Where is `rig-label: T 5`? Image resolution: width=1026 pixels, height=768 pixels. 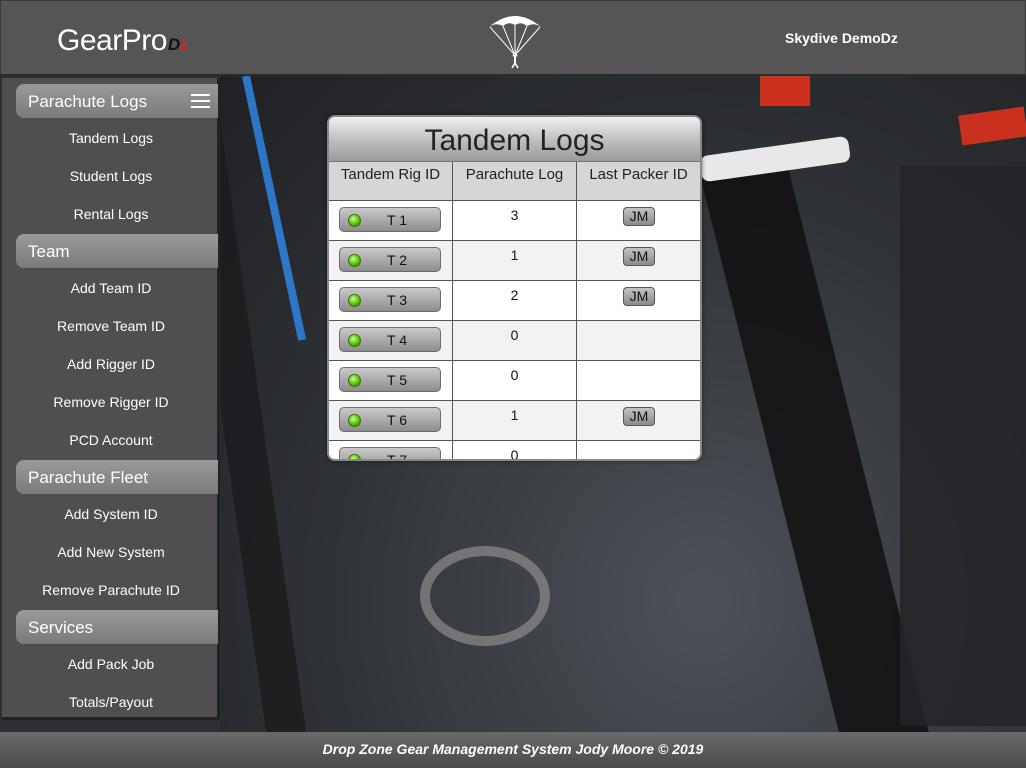
rig-label: T 5 is located at coordinates (397, 380).